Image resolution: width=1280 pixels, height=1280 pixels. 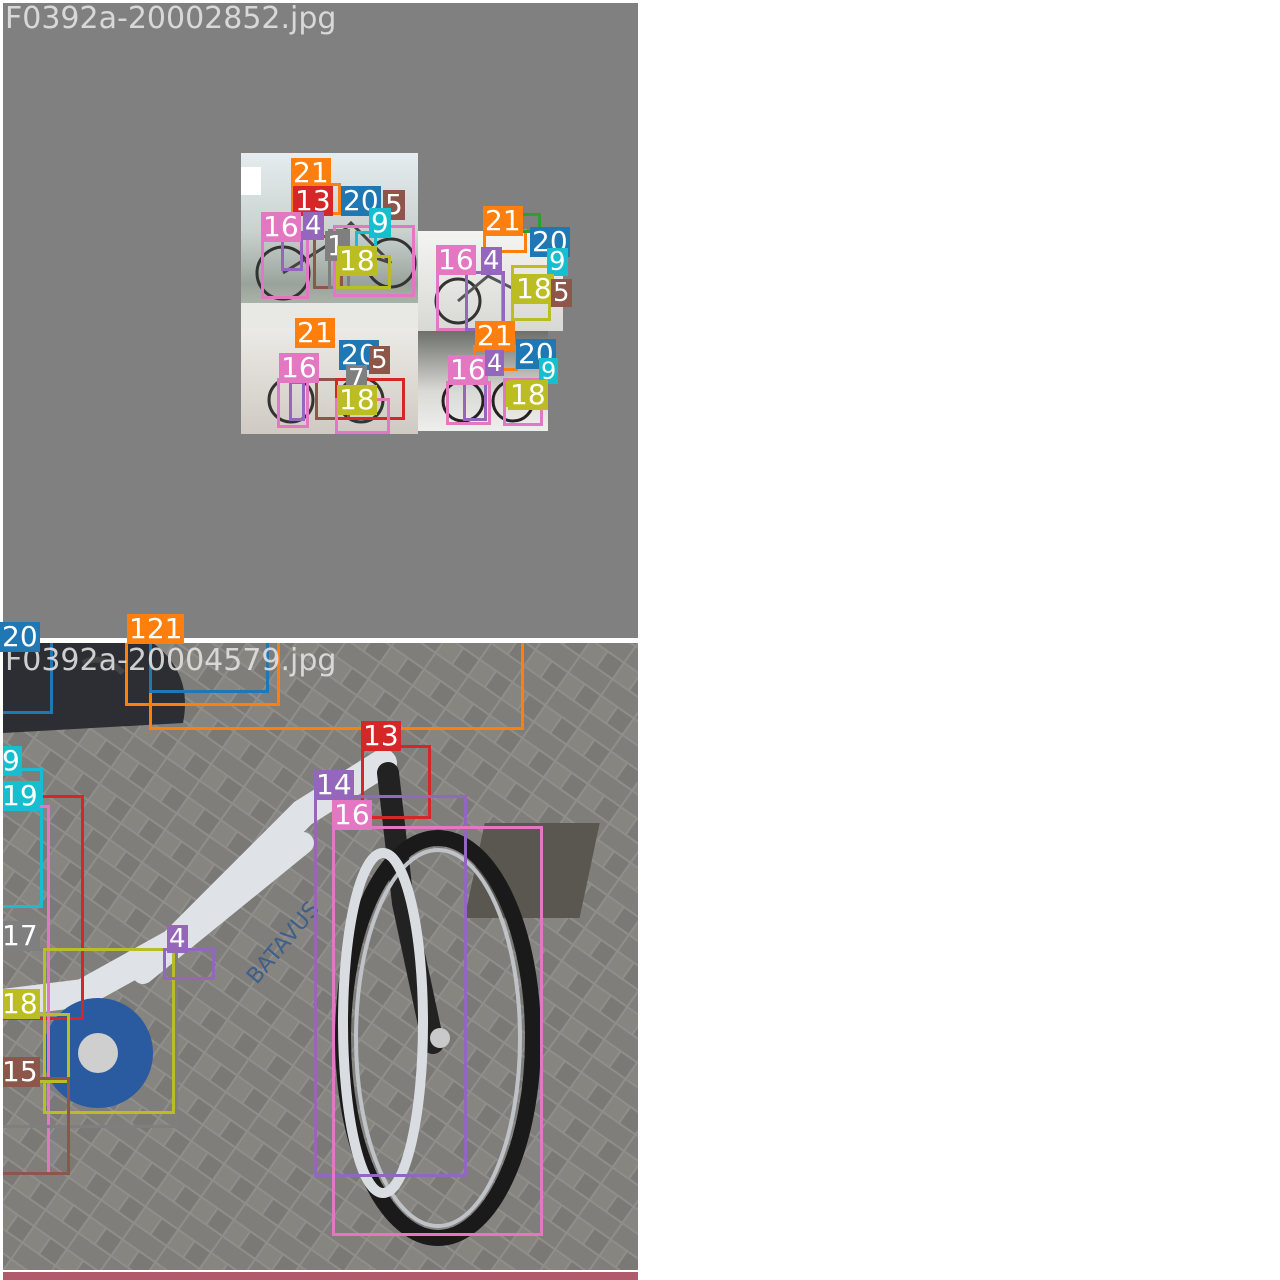 I want to click on label-13: 13, so click(x=381, y=735).